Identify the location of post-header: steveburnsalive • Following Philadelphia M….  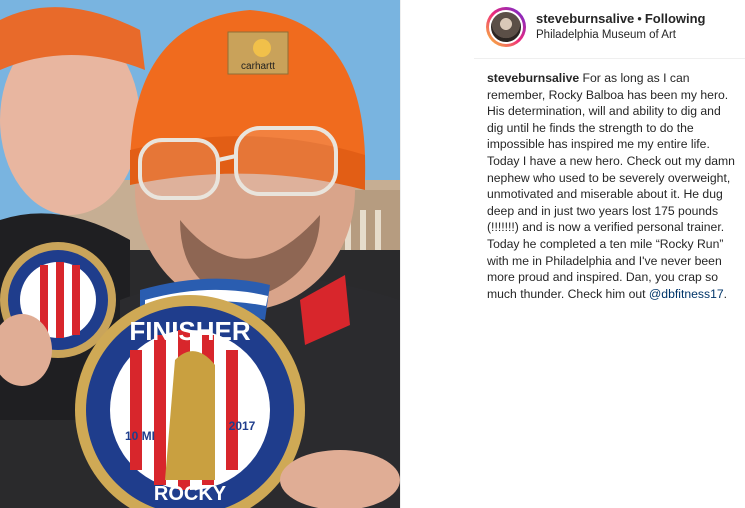
(615, 27).